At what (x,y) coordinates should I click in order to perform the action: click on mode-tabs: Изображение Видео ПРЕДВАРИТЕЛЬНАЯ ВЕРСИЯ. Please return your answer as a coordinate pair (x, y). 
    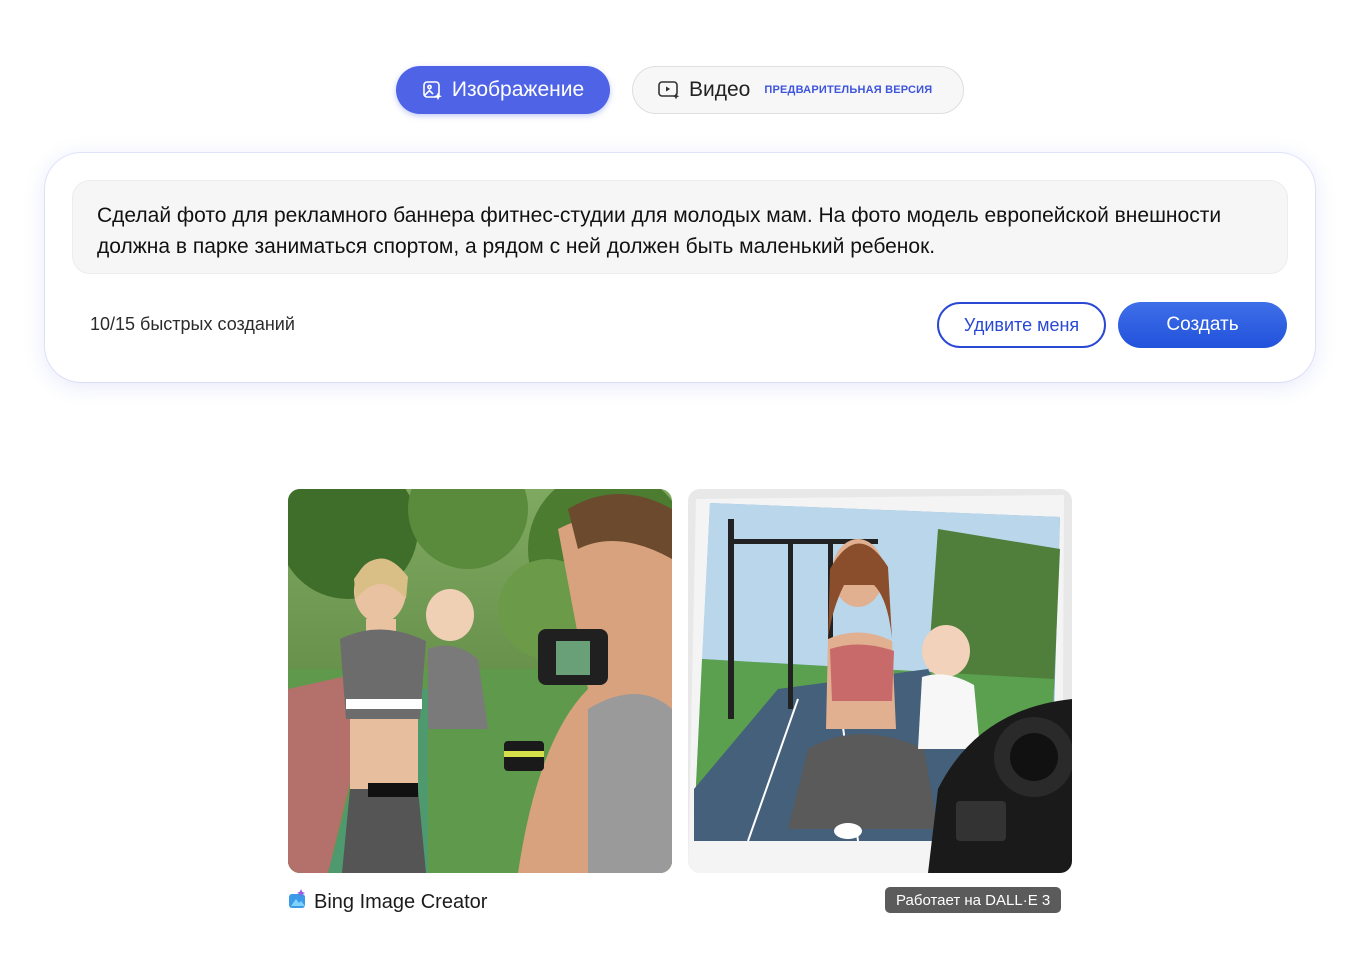
    Looking at the image, I should click on (680, 90).